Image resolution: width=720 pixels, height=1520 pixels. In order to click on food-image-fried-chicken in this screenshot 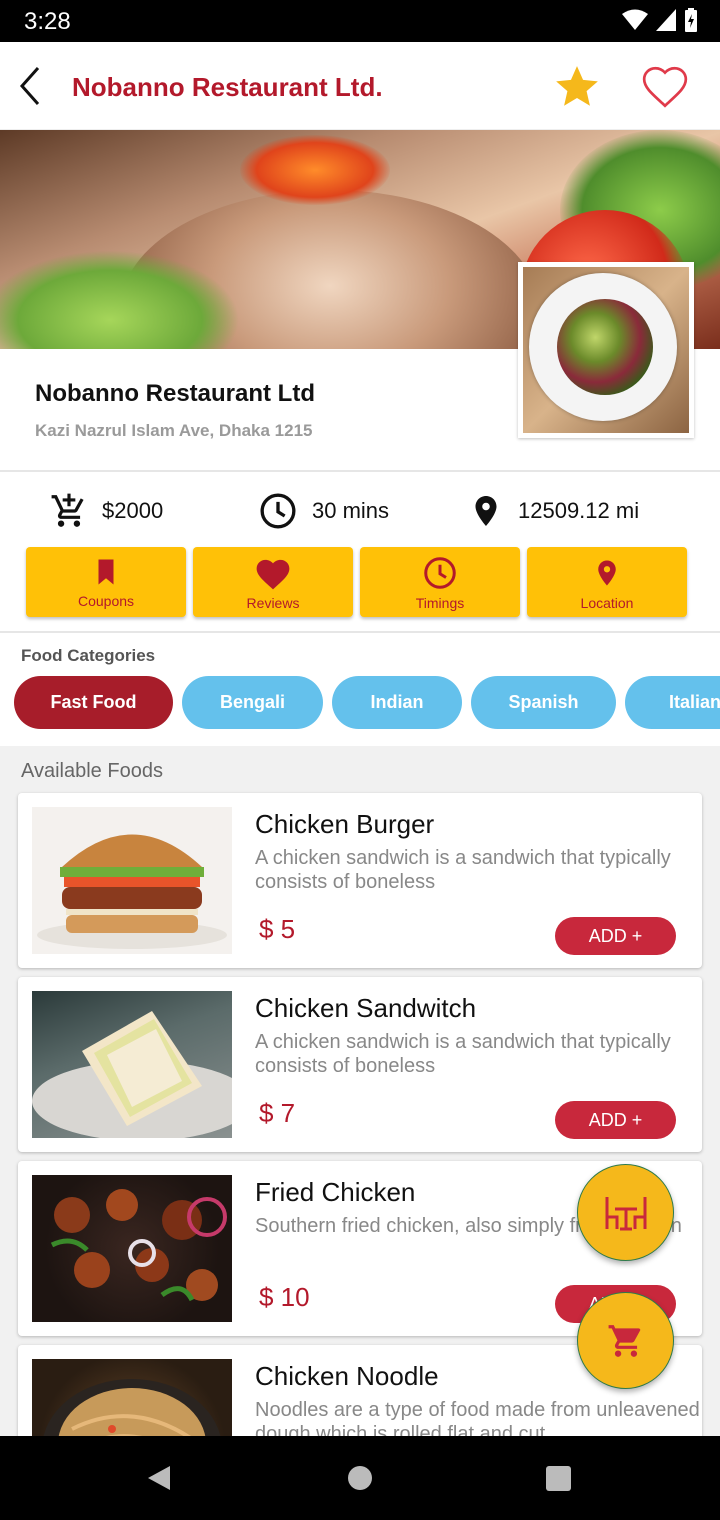, I will do `click(132, 1248)`.